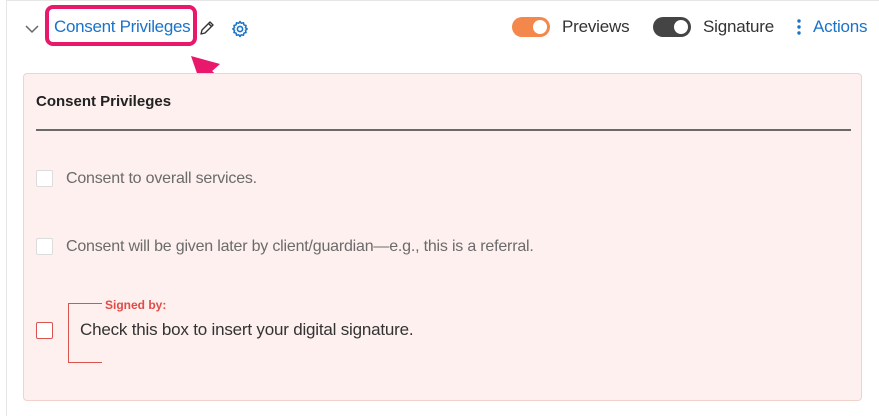  Describe the element at coordinates (44, 178) in the screenshot. I see `overall-services-checkbox` at that location.